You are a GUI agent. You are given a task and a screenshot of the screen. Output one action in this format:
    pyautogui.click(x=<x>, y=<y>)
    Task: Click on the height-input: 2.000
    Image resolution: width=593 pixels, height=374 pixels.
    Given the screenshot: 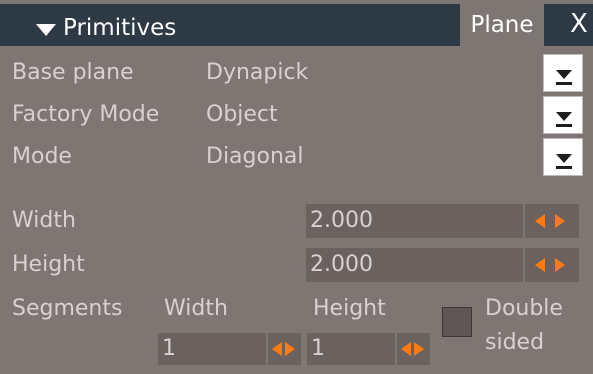 What is the action you would take?
    pyautogui.click(x=414, y=265)
    